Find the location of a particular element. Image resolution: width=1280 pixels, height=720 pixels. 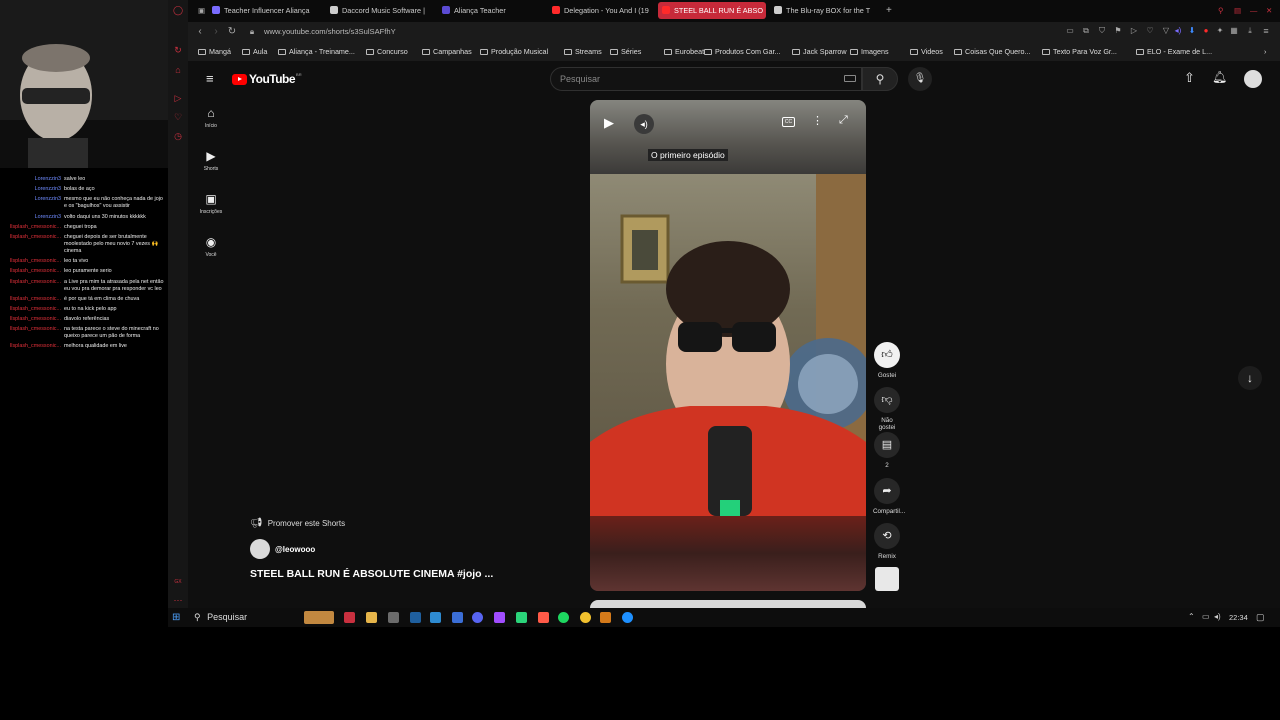

bookmark-item: Concurso is located at coordinates (387, 51).